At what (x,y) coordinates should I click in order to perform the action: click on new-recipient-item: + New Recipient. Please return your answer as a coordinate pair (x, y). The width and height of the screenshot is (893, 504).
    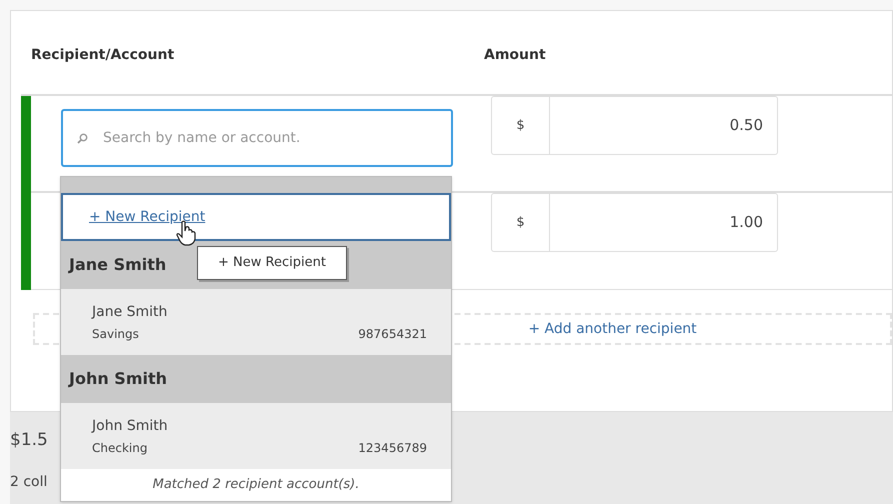
    Looking at the image, I should click on (256, 217).